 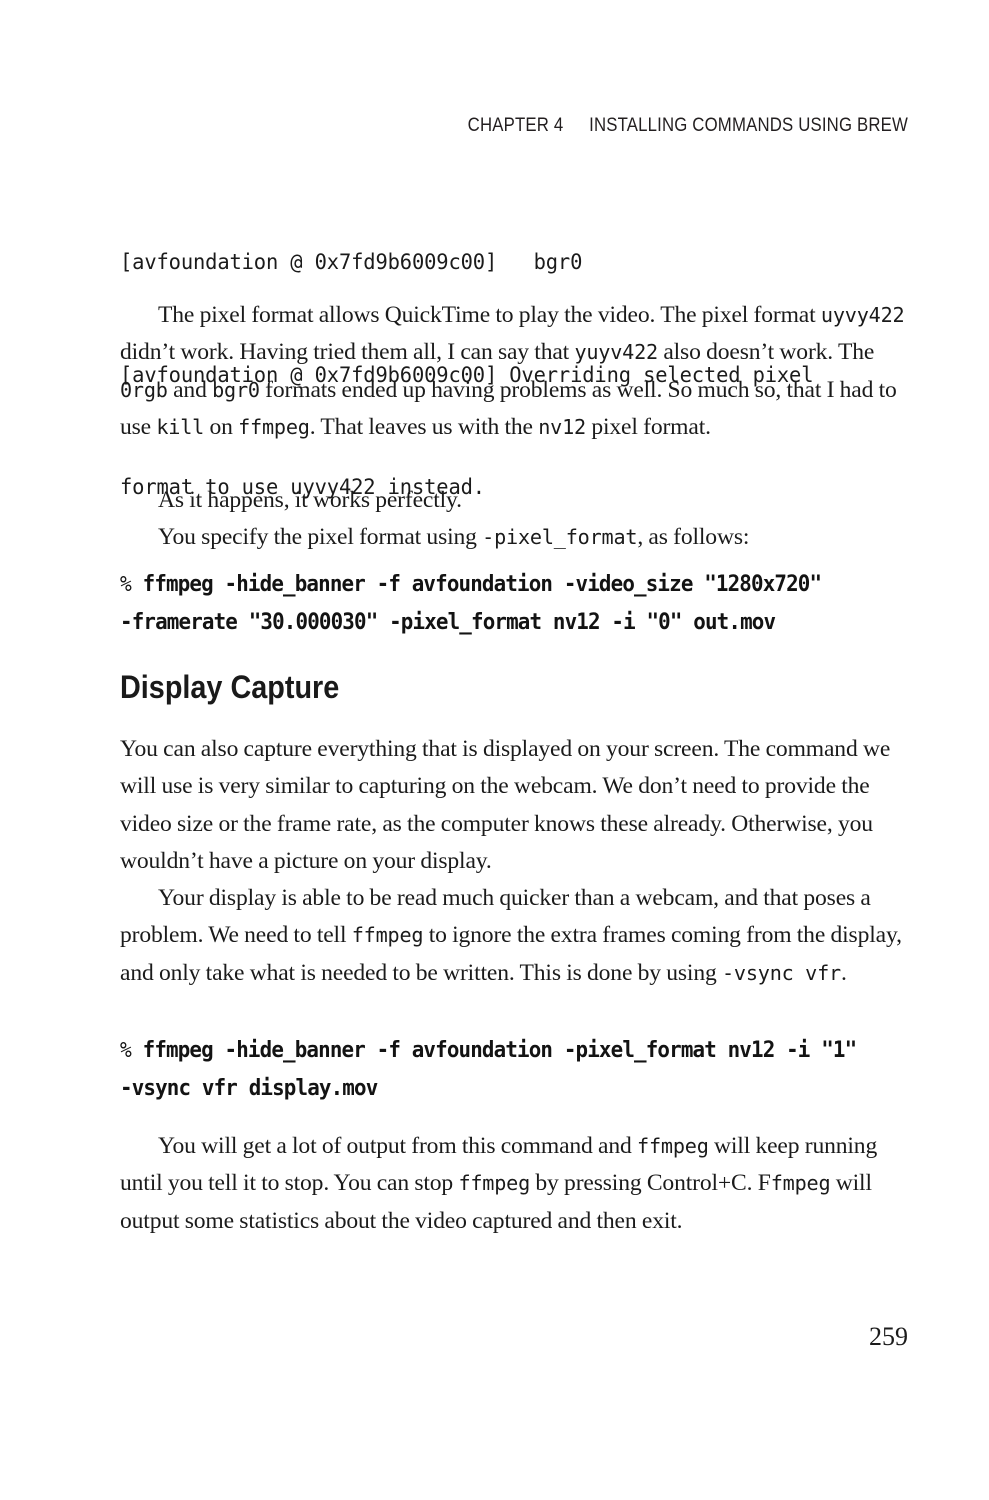 I want to click on inline-code-kill: kill, so click(x=180, y=427).